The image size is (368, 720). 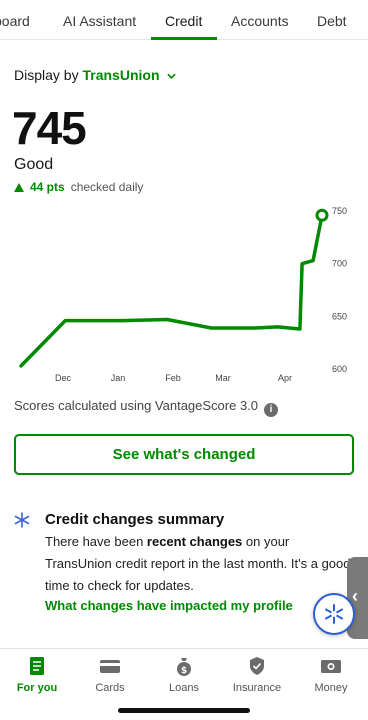 What do you see at coordinates (110, 688) in the screenshot?
I see `nav-label: Cards` at bounding box center [110, 688].